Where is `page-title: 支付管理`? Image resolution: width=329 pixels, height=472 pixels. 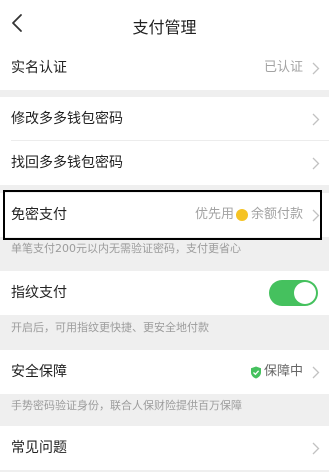 page-title: 支付管理 is located at coordinates (164, 27).